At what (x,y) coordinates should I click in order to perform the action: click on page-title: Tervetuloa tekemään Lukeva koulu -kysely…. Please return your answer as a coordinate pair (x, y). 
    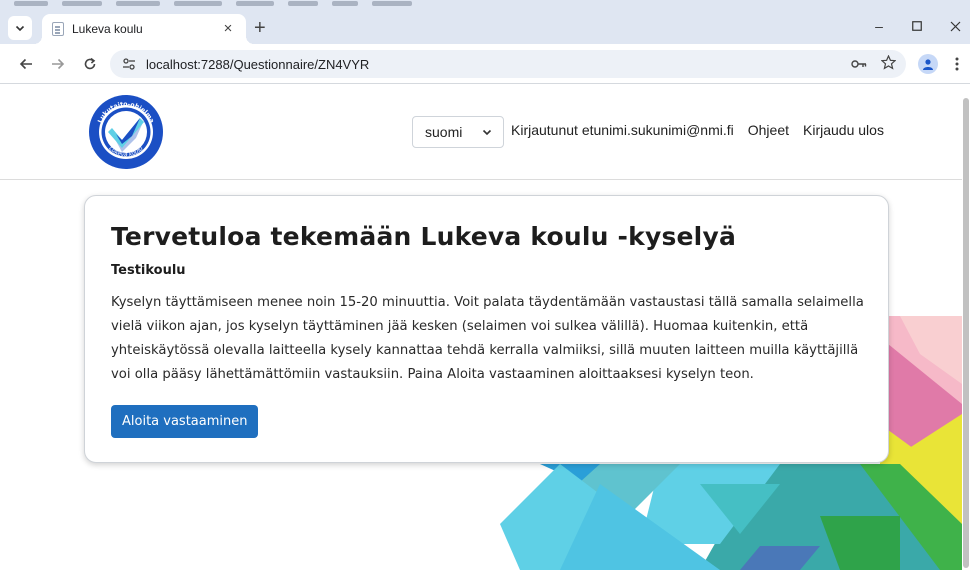
    Looking at the image, I should click on (424, 236).